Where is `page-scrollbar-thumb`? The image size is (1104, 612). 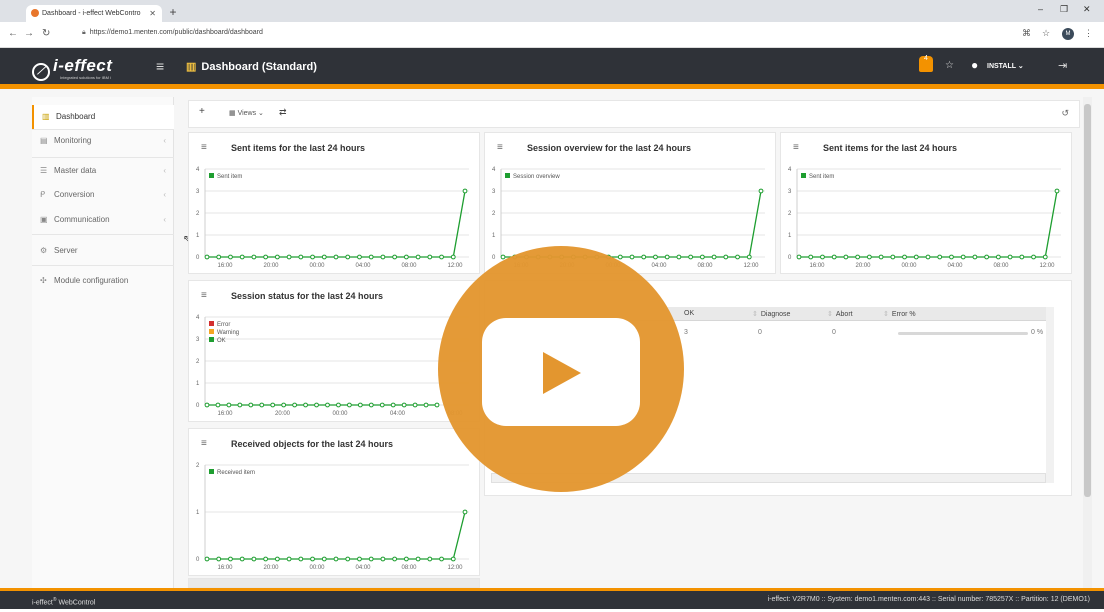 page-scrollbar-thumb is located at coordinates (1087, 300).